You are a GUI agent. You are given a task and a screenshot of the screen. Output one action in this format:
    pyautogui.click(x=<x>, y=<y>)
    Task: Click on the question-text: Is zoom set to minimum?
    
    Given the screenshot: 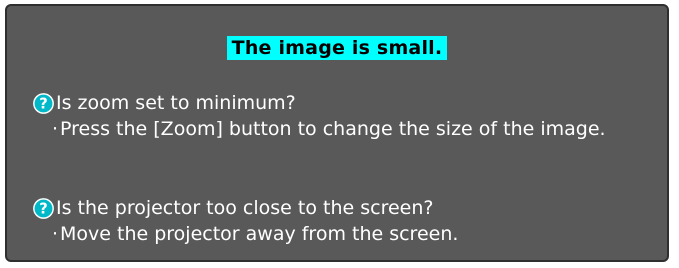 What is the action you would take?
    pyautogui.click(x=176, y=103)
    